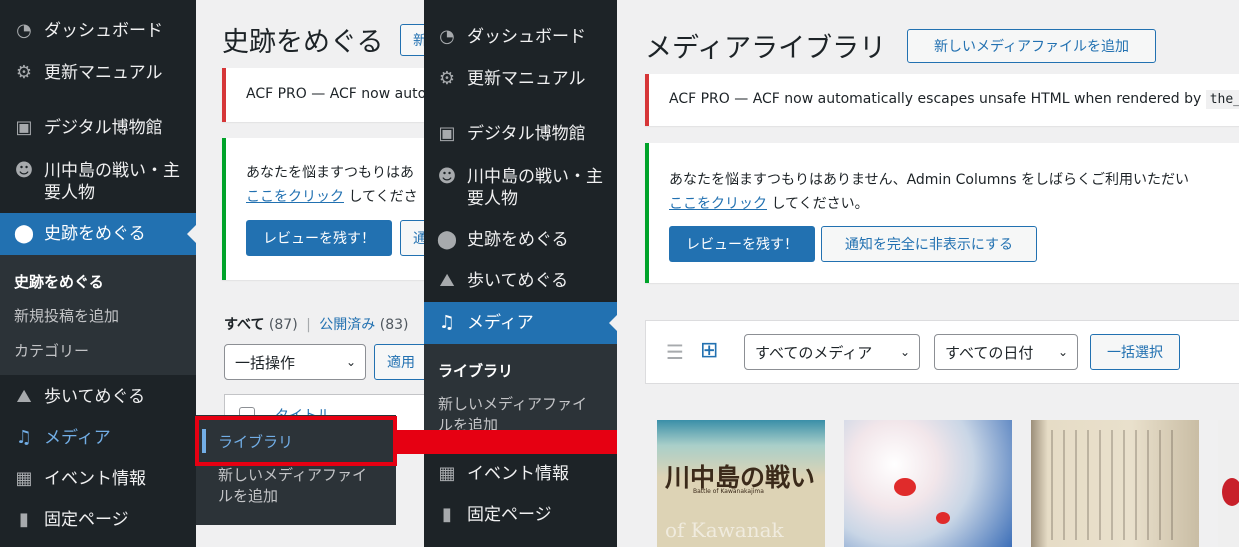 The image size is (1239, 547). What do you see at coordinates (1006, 352) in the screenshot?
I see `date-select: すべての日付 ⌄` at bounding box center [1006, 352].